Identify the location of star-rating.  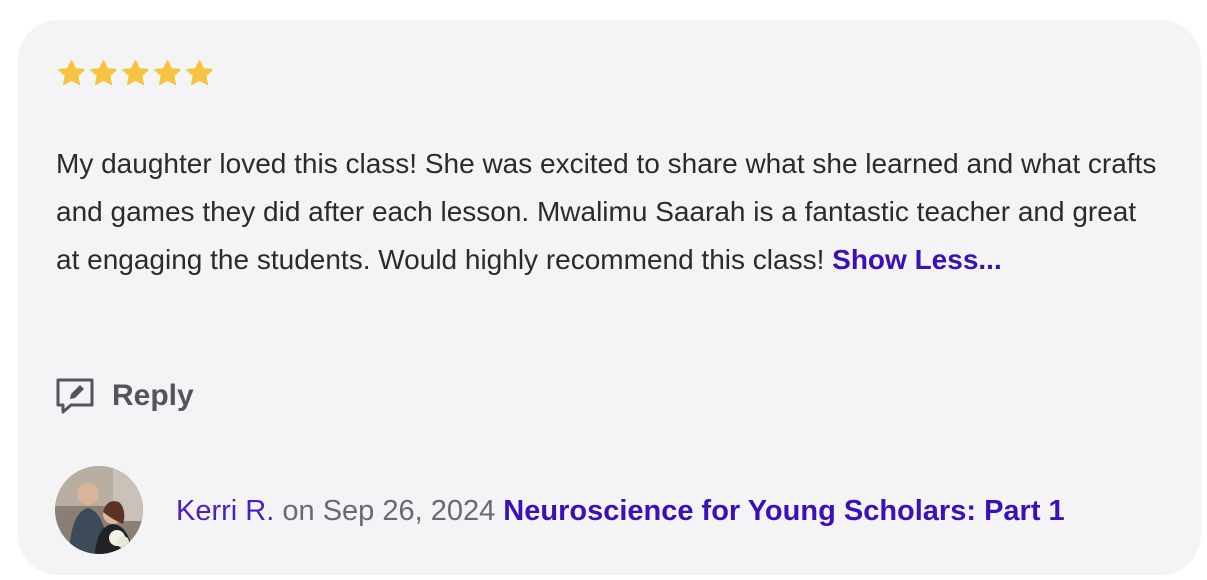
(135, 73).